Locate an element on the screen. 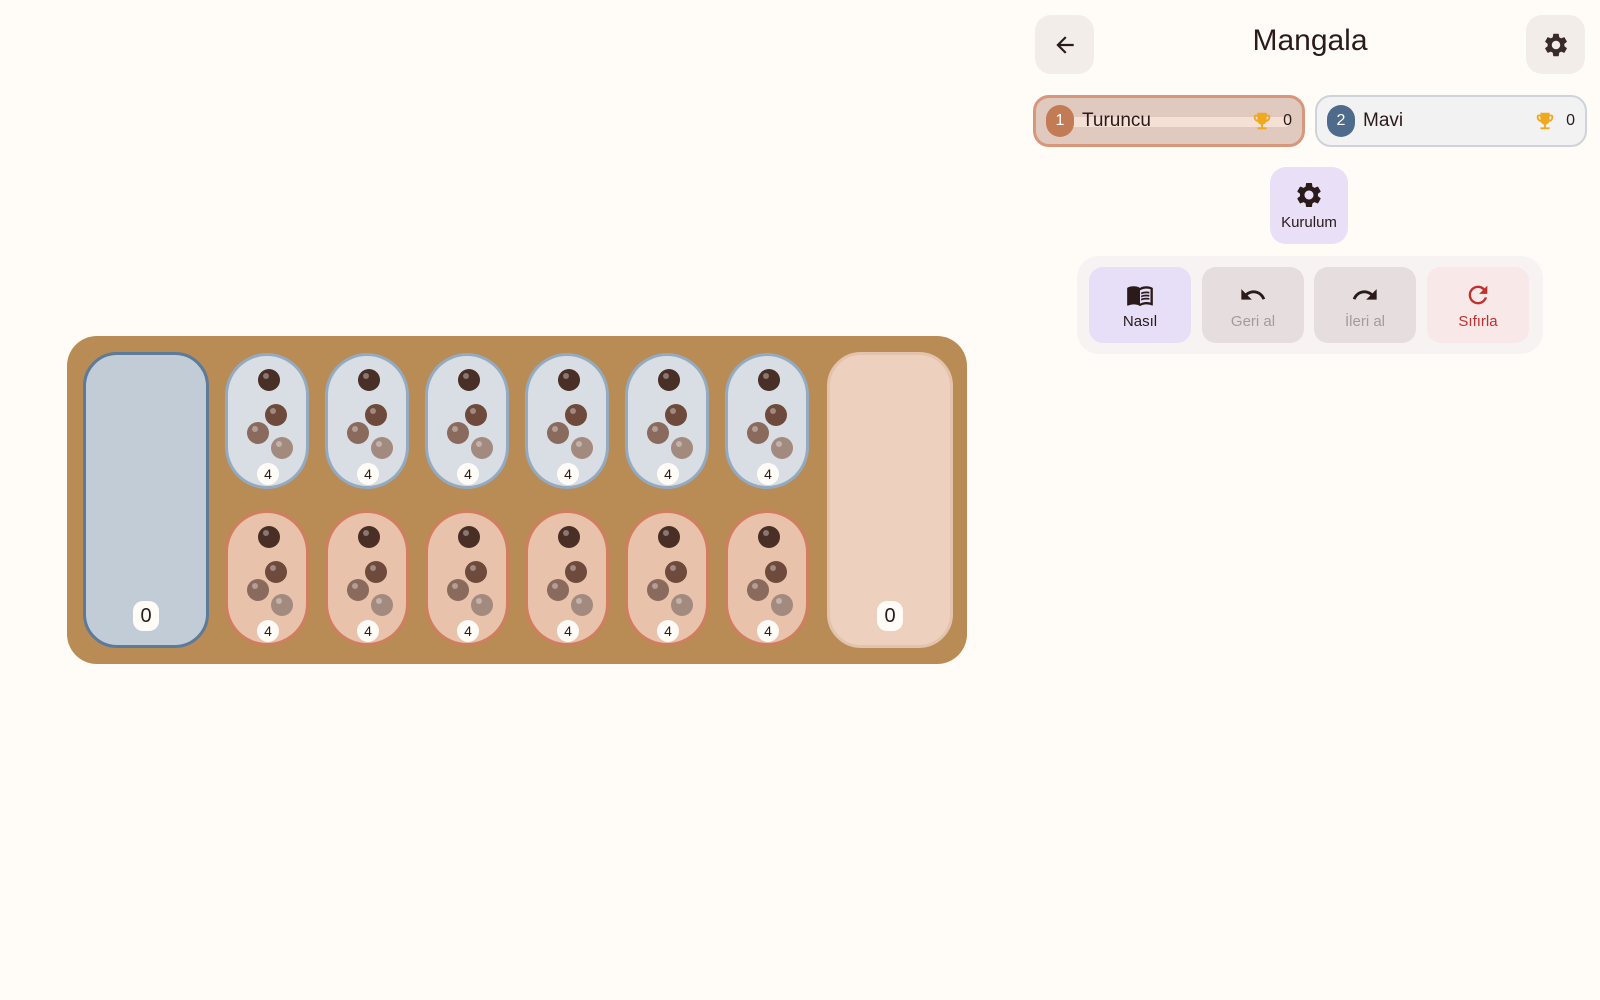  redo-icon is located at coordinates (1364, 294).